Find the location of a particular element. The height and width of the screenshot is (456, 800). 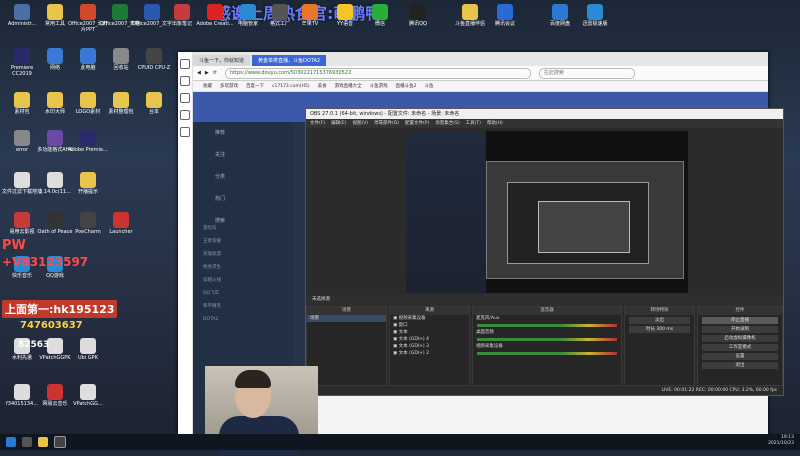

history-icon is located at coordinates (185, 115).